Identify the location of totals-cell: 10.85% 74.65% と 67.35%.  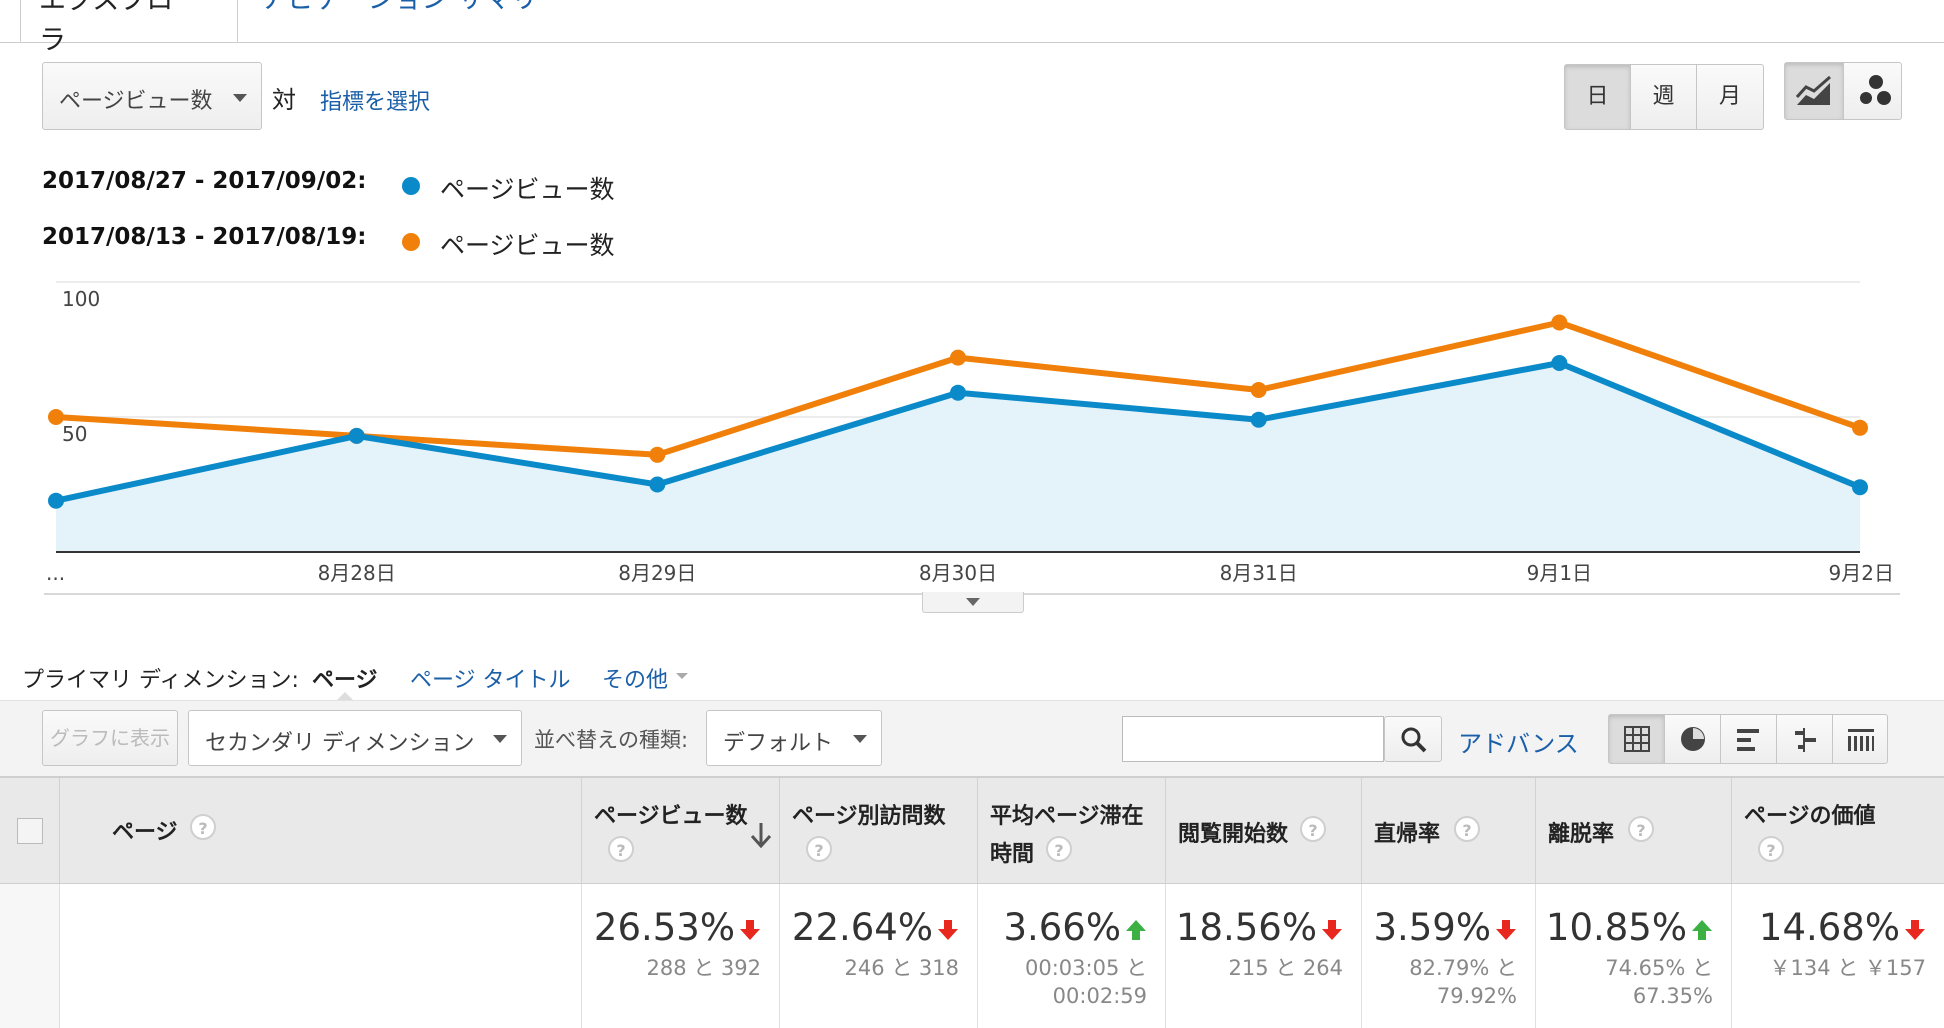
(1634, 956).